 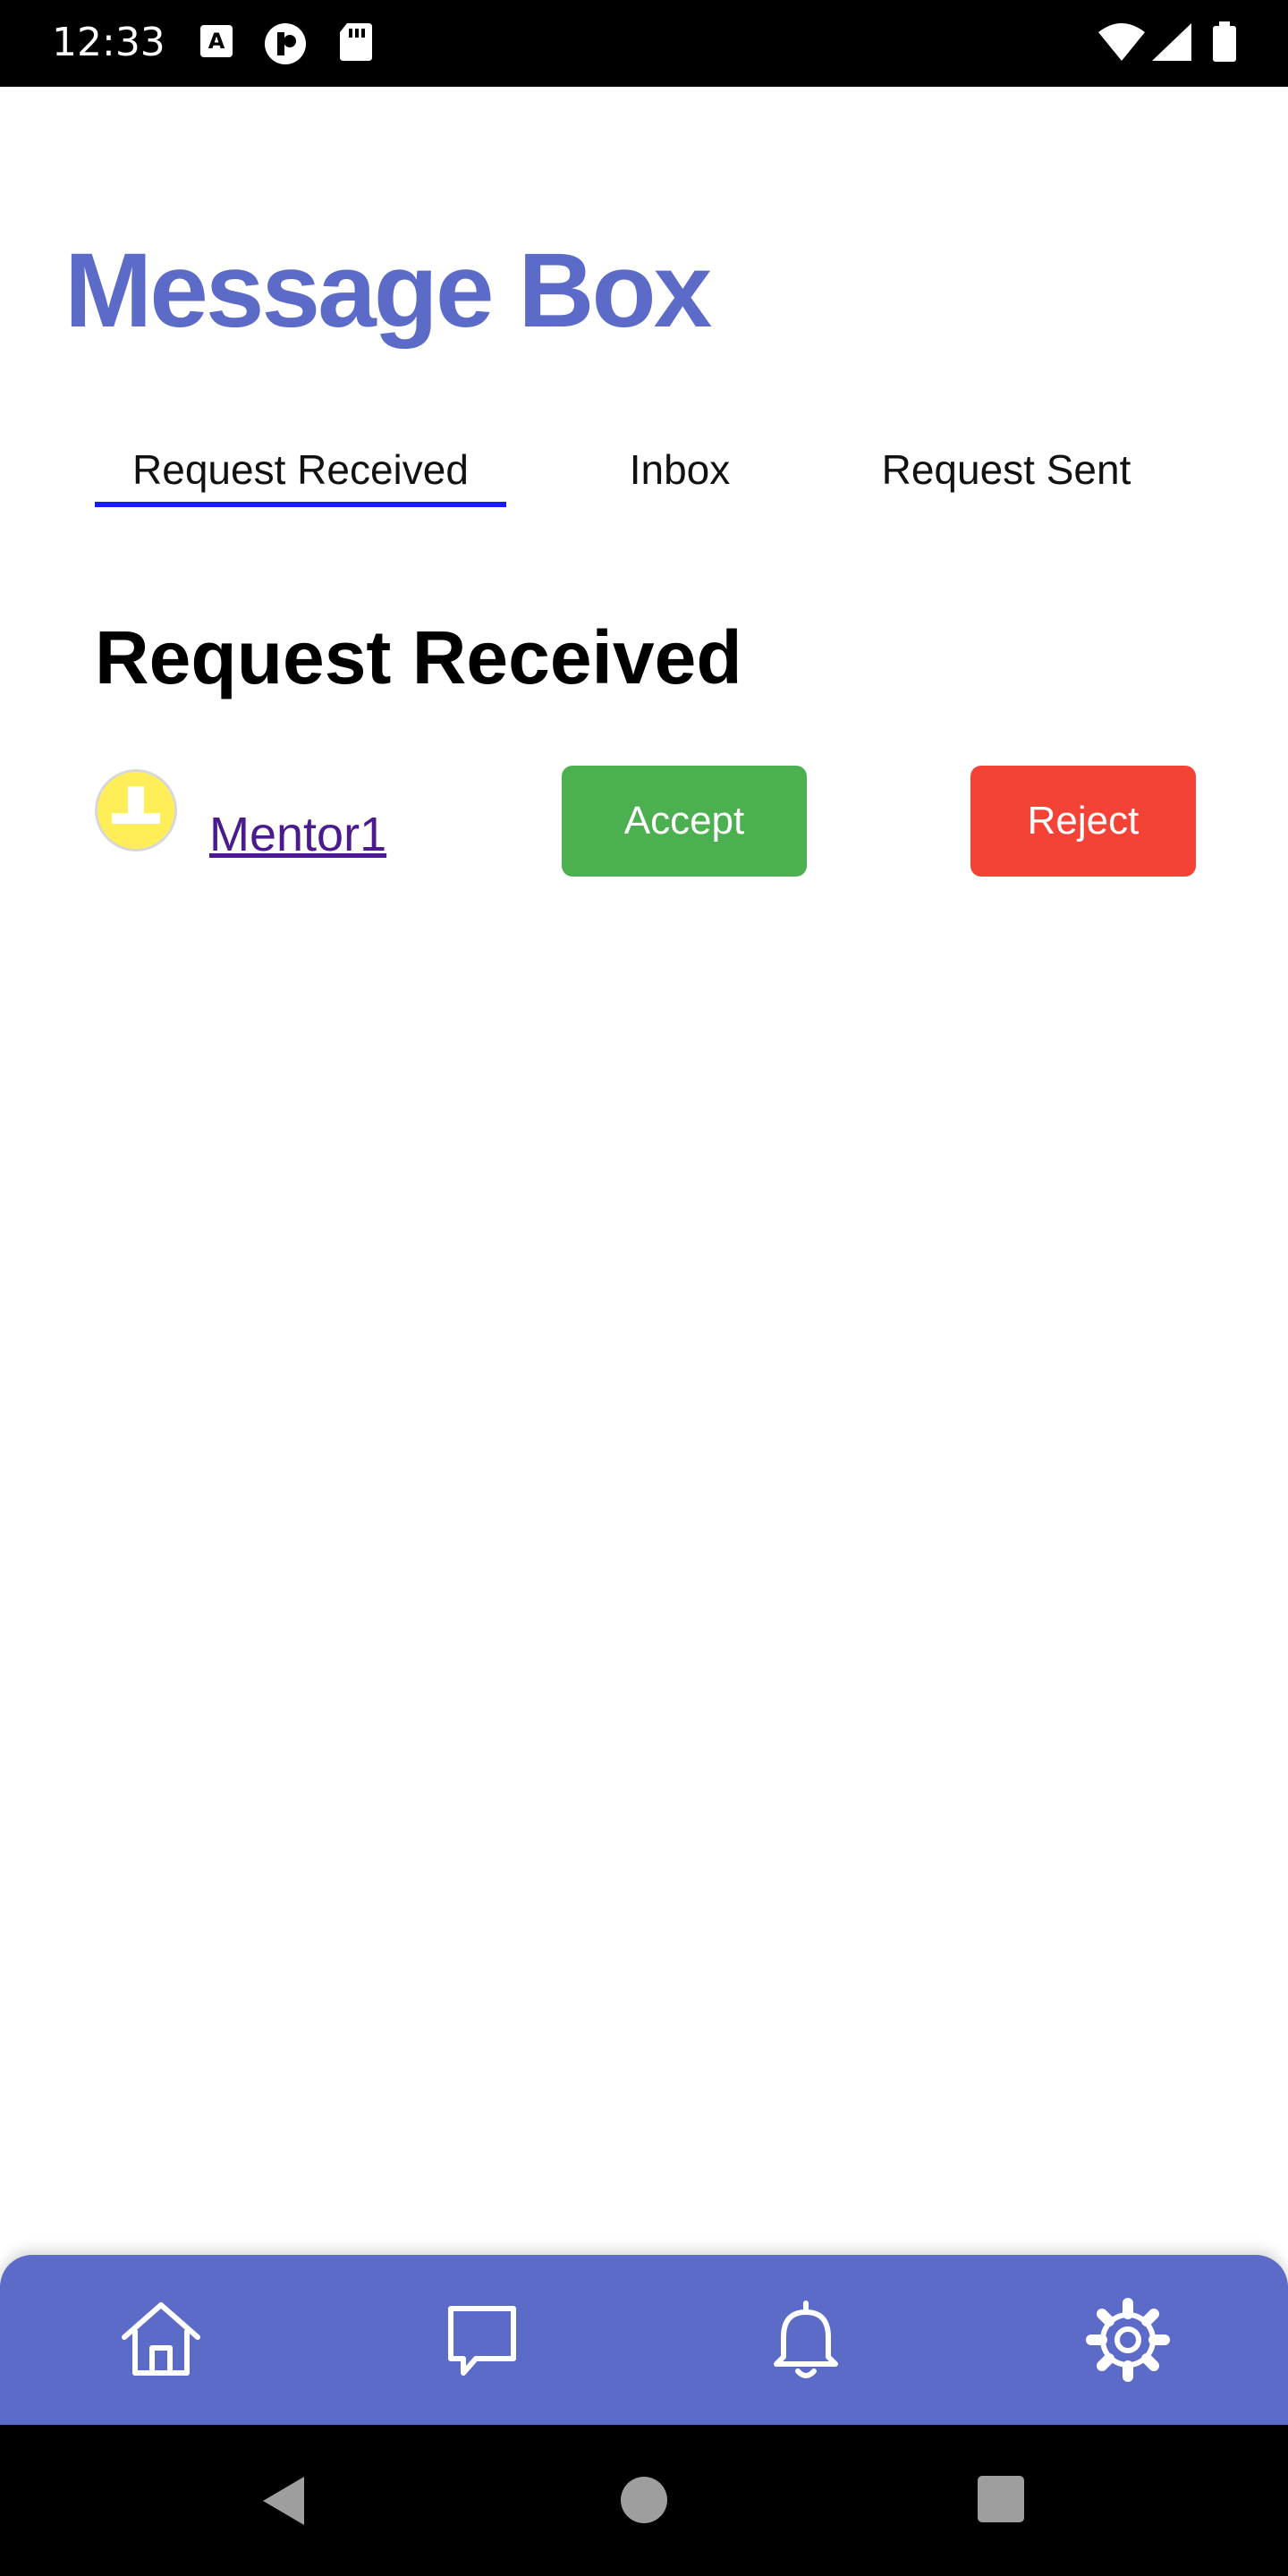 What do you see at coordinates (418, 657) in the screenshot?
I see `section-heading: Request Received` at bounding box center [418, 657].